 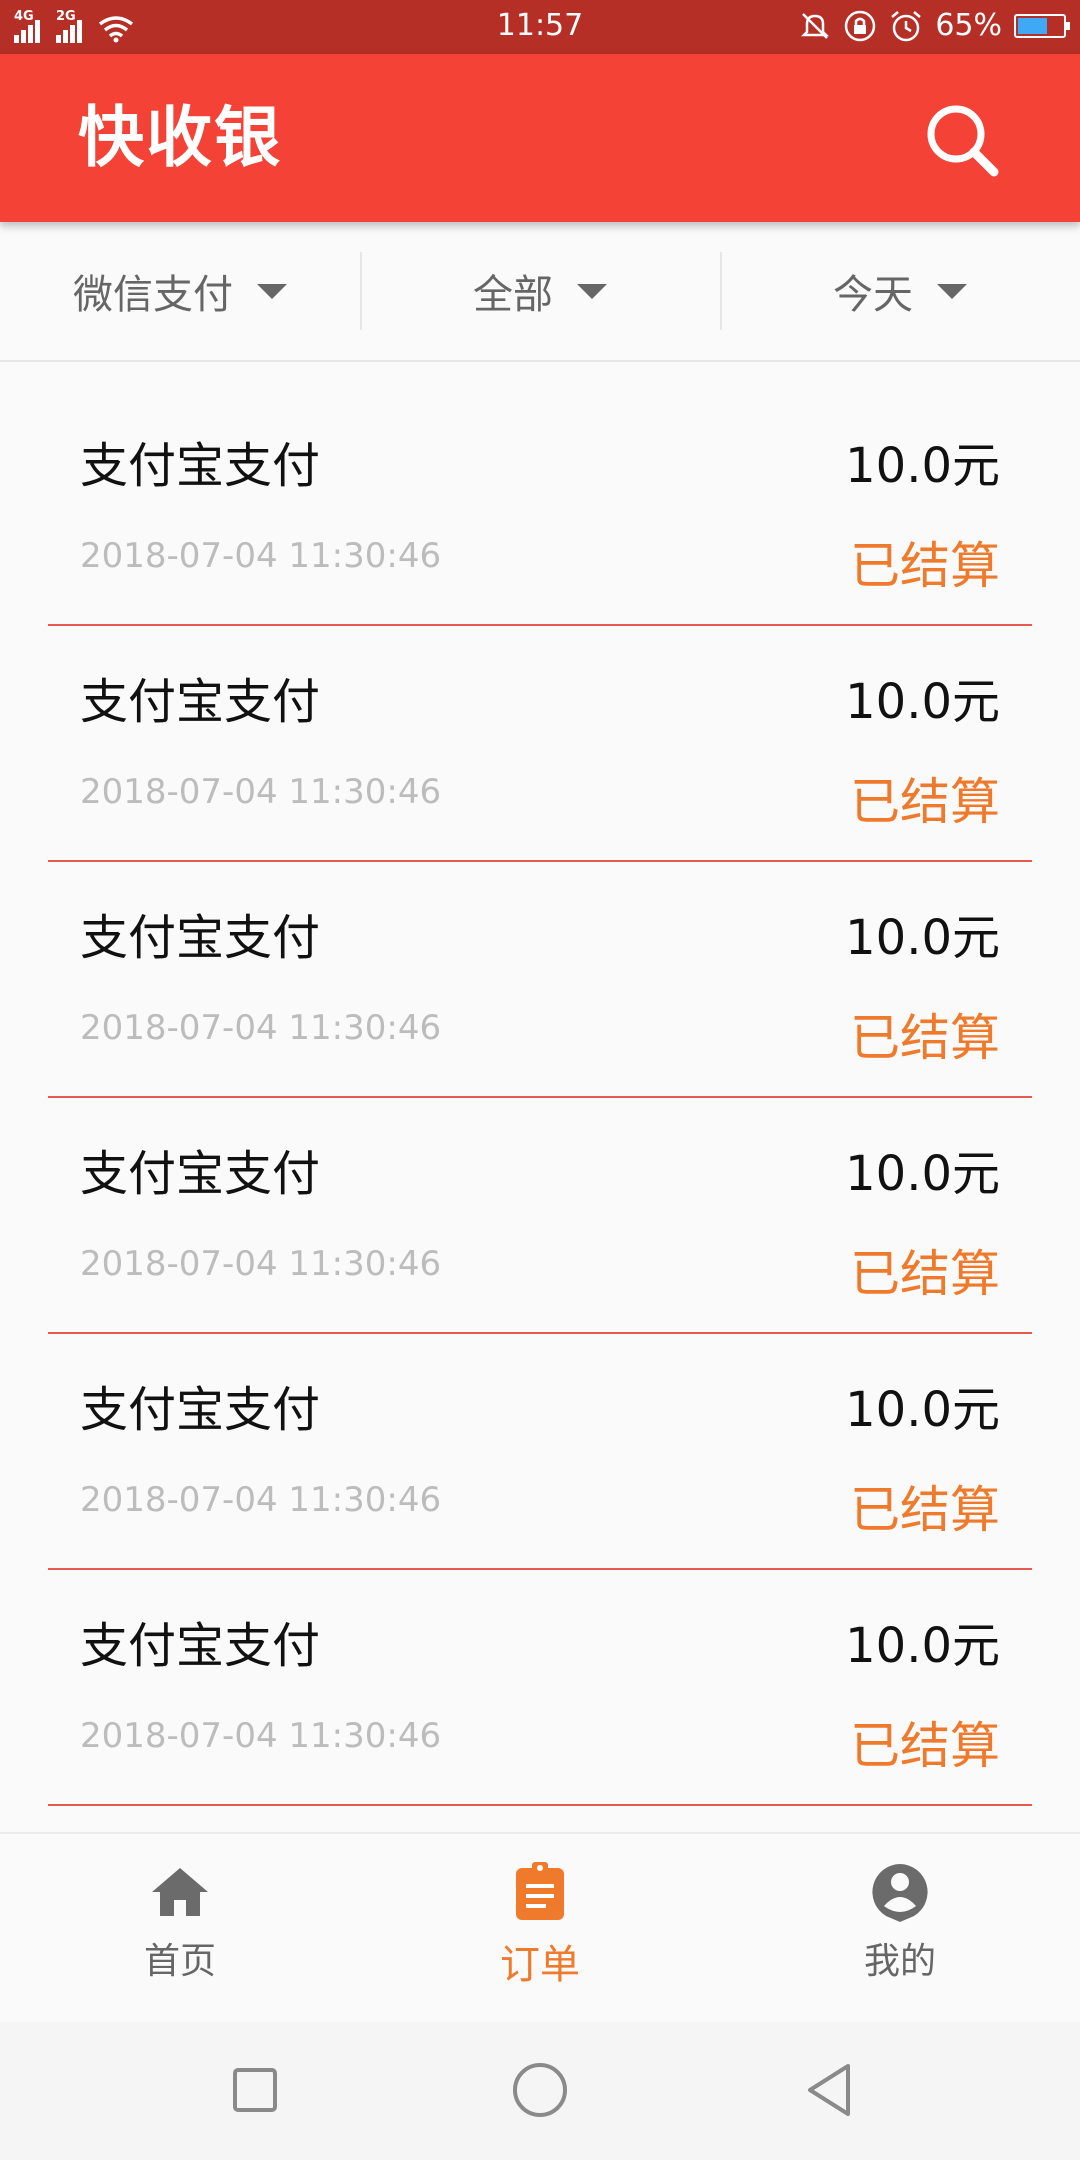 What do you see at coordinates (860, 25) in the screenshot?
I see `rotation-lock-icon` at bounding box center [860, 25].